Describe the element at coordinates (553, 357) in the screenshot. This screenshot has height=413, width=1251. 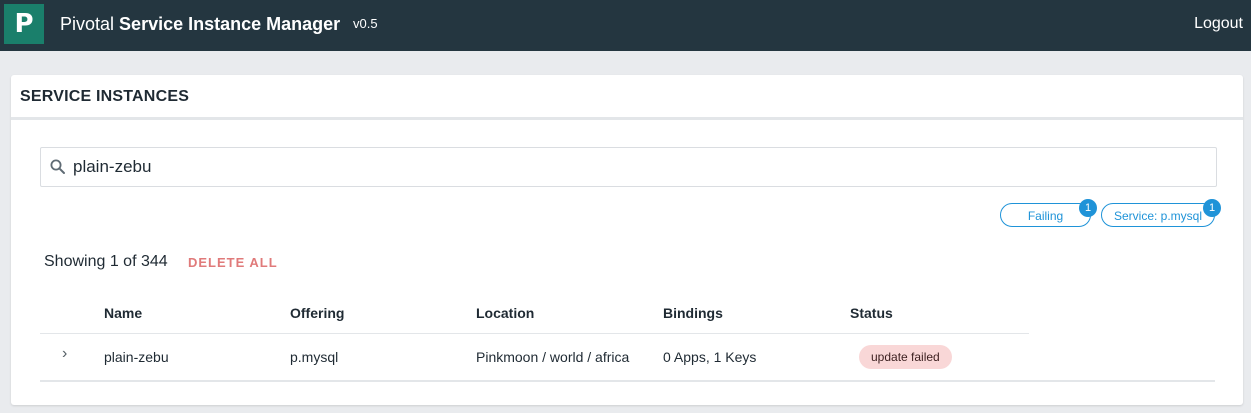
I see `instance-location: Pinkmoon / world / africa` at that location.